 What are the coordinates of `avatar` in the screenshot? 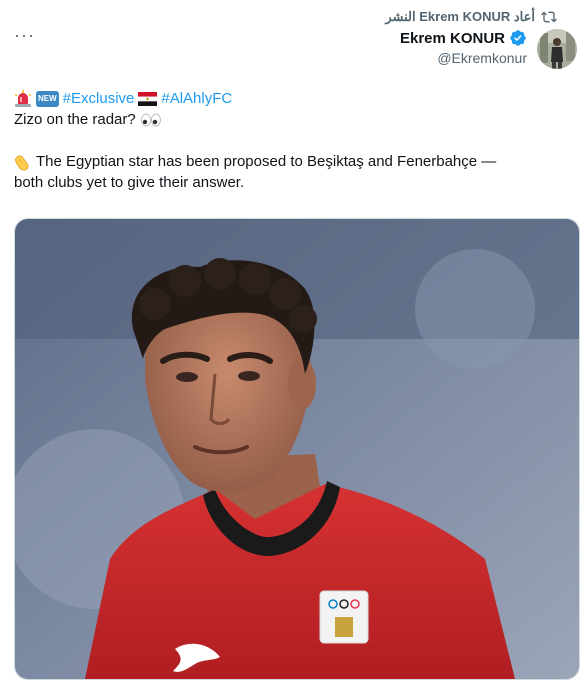 It's located at (557, 49).